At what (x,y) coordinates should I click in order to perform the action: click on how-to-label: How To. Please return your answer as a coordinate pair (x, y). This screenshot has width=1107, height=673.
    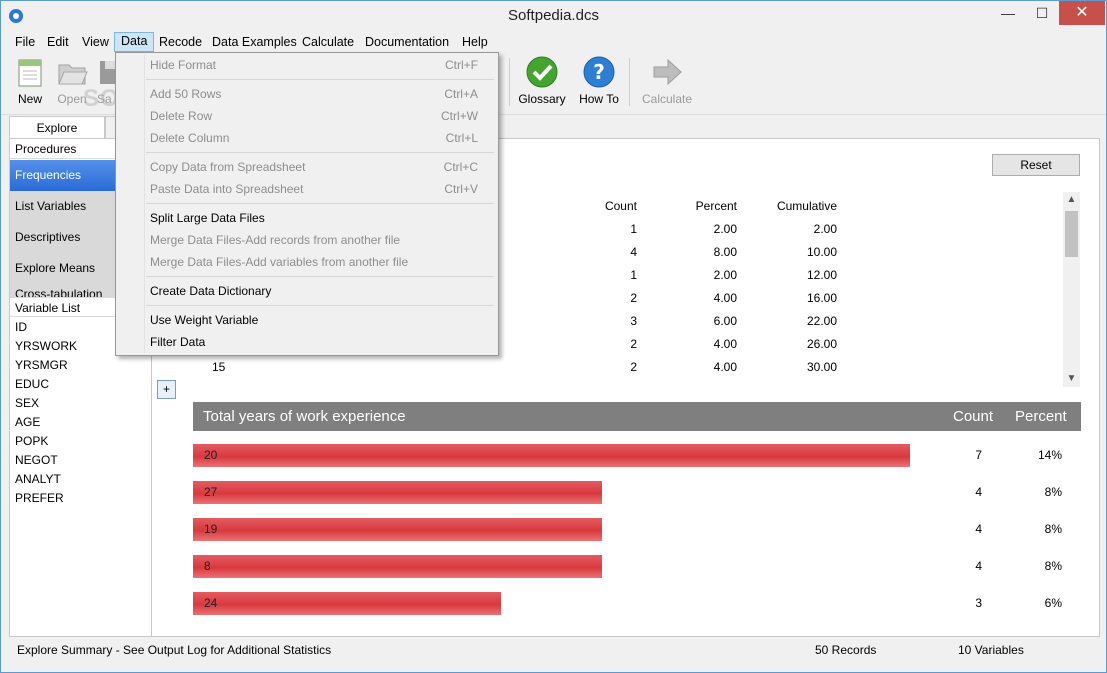
    Looking at the image, I should click on (599, 99).